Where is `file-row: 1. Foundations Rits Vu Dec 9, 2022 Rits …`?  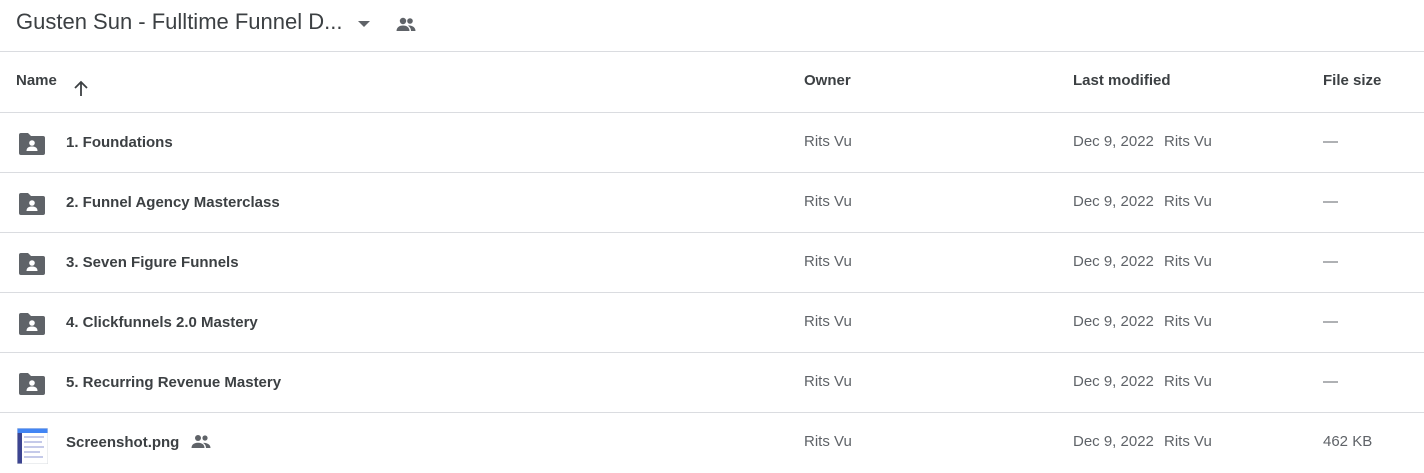
file-row: 1. Foundations Rits Vu Dec 9, 2022 Rits … is located at coordinates (712, 143).